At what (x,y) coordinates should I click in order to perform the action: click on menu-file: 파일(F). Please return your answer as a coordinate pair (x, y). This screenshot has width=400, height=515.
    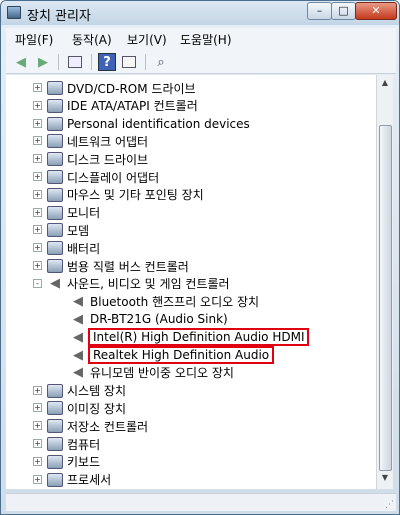
    Looking at the image, I should click on (34, 39).